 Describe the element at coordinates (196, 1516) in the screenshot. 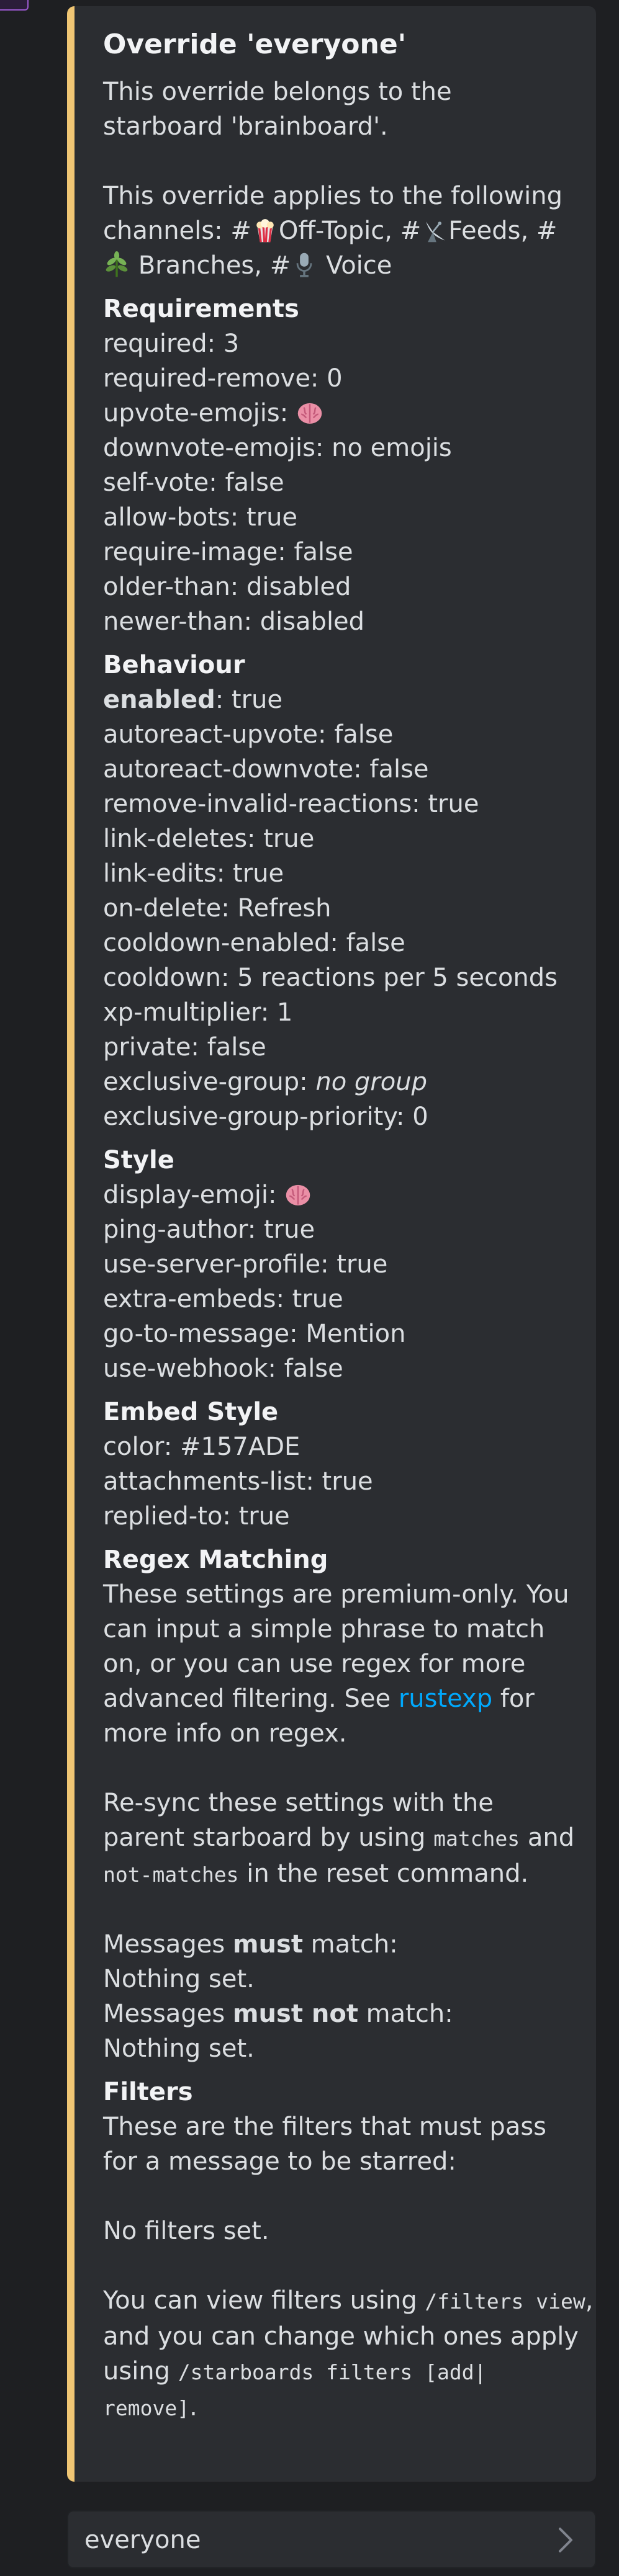

I see `replied-to: replied-to: true` at that location.